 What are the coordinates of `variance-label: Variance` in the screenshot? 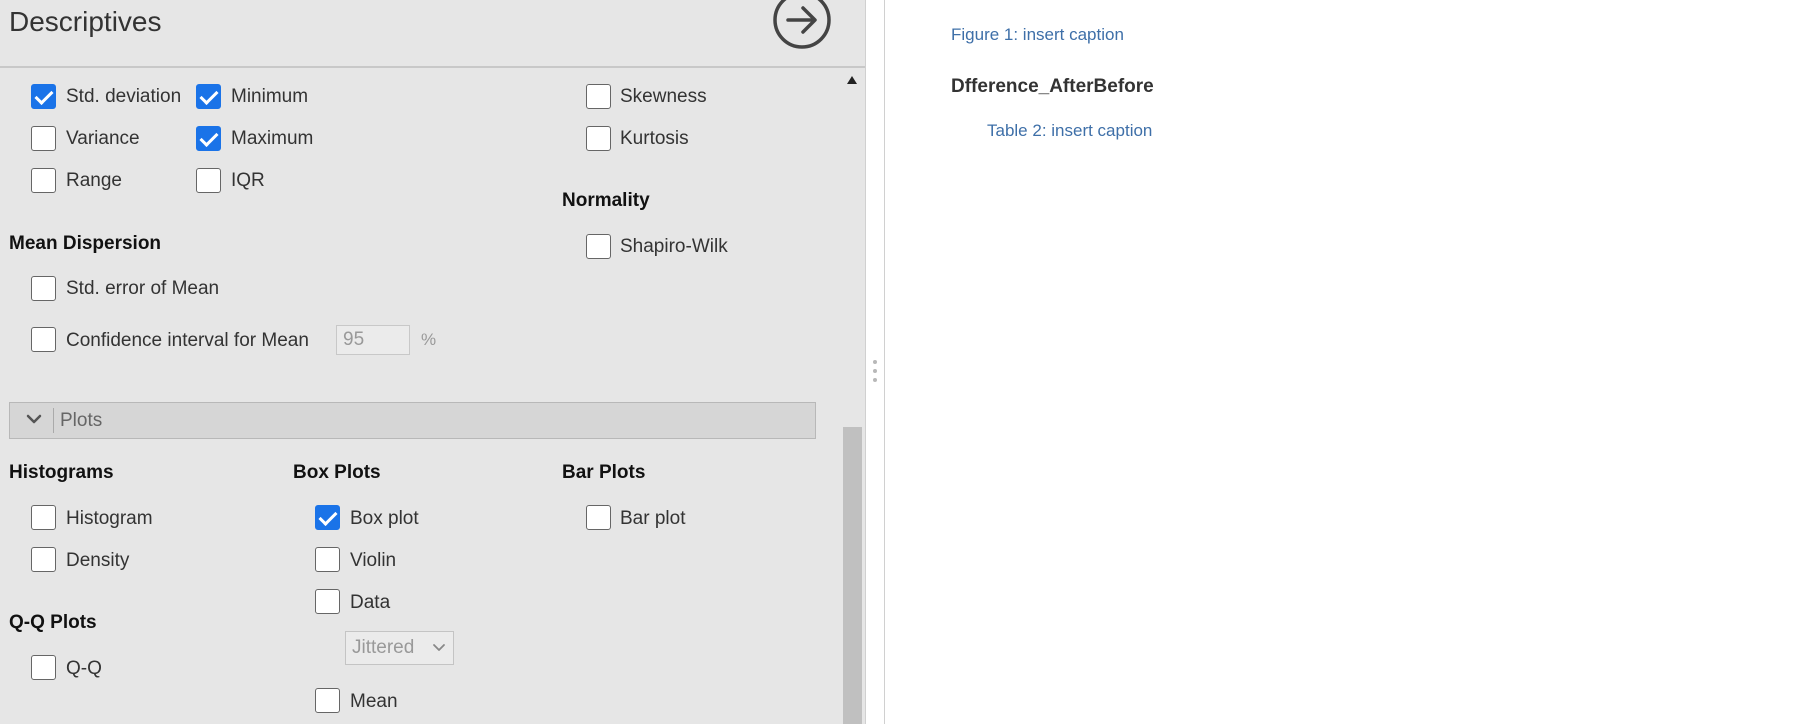 It's located at (103, 138).